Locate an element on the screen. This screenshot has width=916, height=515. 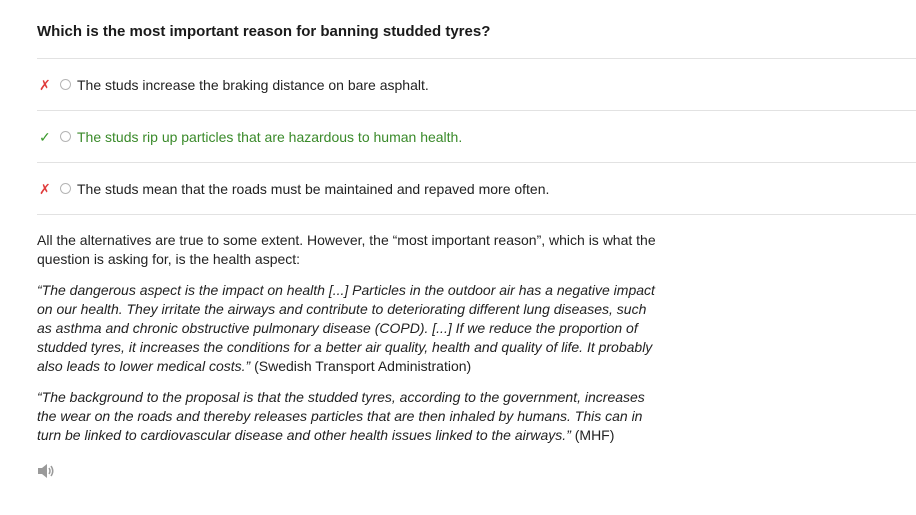
quote-source: (MHF) is located at coordinates (594, 435).